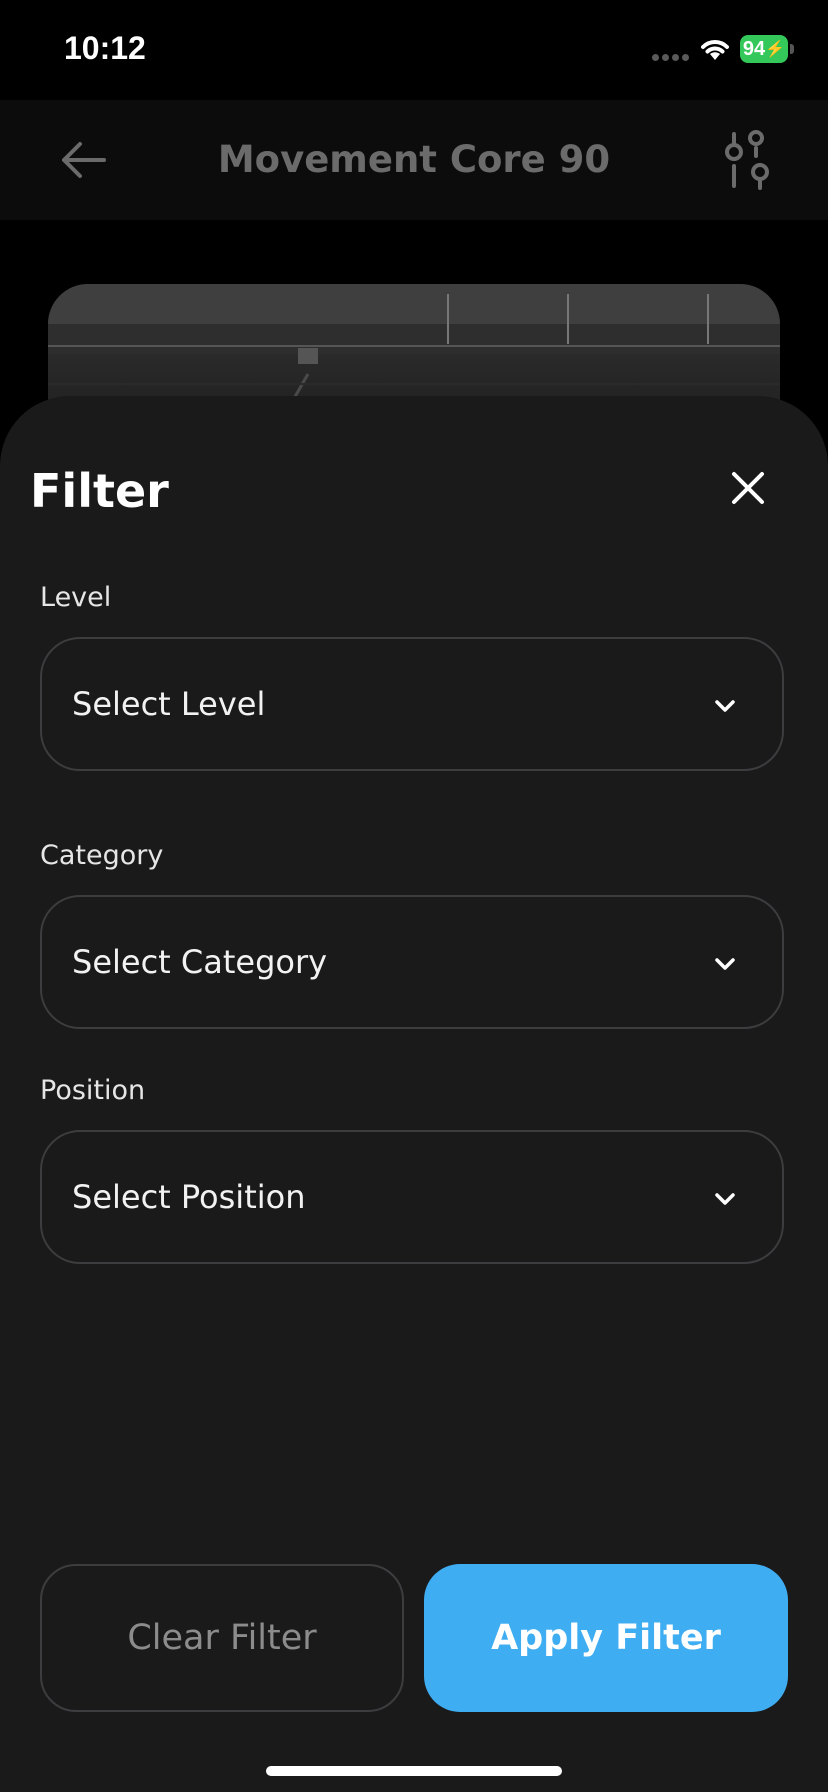 The height and width of the screenshot is (1792, 828). What do you see at coordinates (189, 1197) in the screenshot?
I see `position-select-value: Select Position` at bounding box center [189, 1197].